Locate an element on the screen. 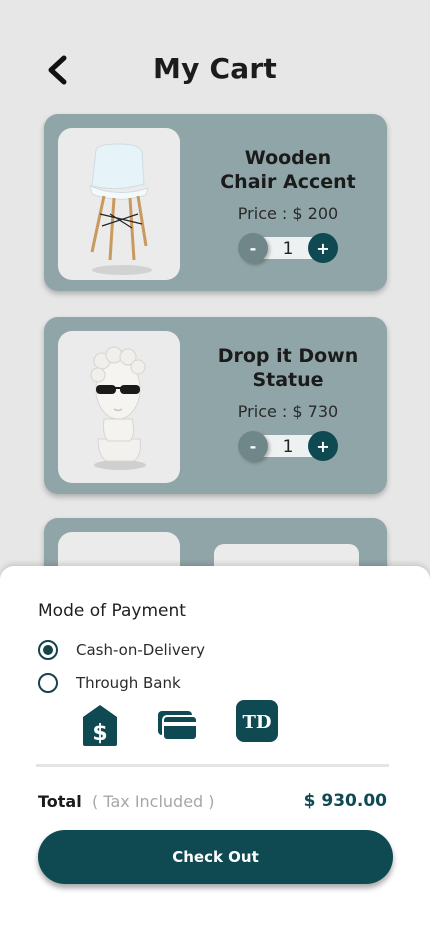 This screenshot has width=430, height=932. item-info: Drop it Down Statue Price : $ 730 1 - + is located at coordinates (288, 402).